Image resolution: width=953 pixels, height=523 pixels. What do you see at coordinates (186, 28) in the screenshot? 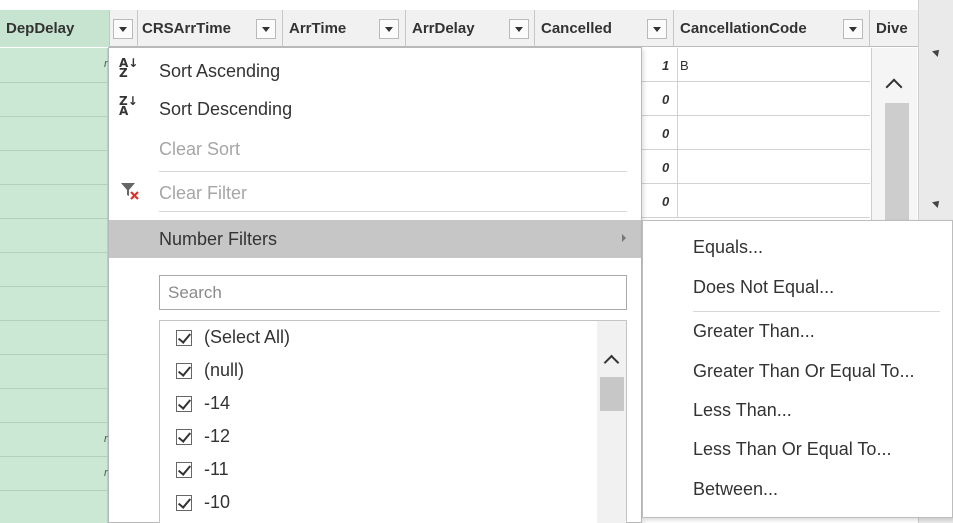
I see `column-header-label: CRSArrTime` at bounding box center [186, 28].